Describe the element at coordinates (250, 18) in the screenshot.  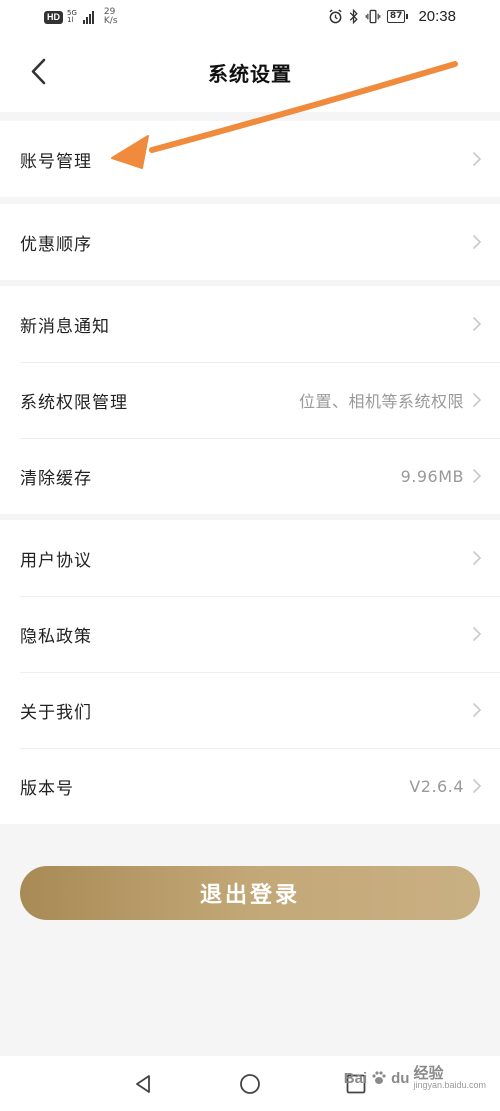
I see `status-bar: HD 5G 1l 29 K/s 87 20:38` at that location.